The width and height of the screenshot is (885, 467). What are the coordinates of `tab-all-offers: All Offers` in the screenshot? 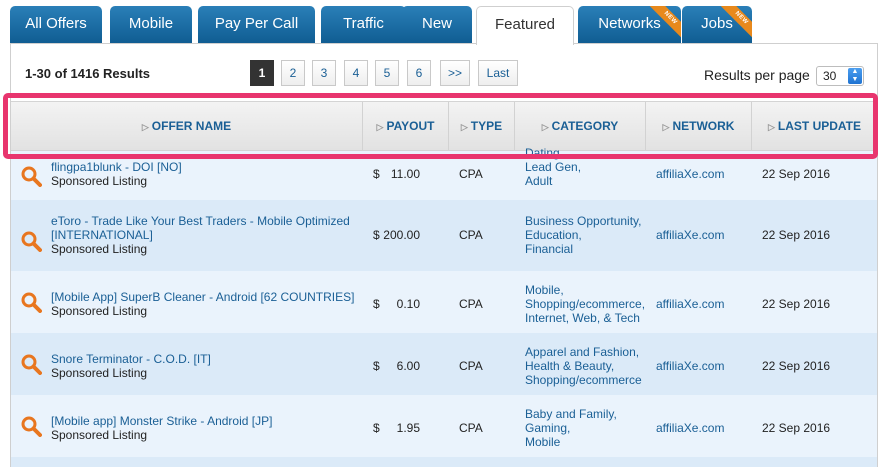 It's located at (56, 25).